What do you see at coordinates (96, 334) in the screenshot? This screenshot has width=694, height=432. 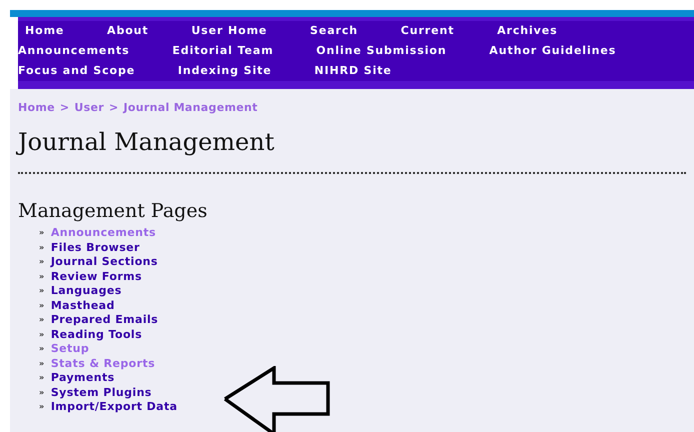 I see `page-link: Reading Tools` at bounding box center [96, 334].